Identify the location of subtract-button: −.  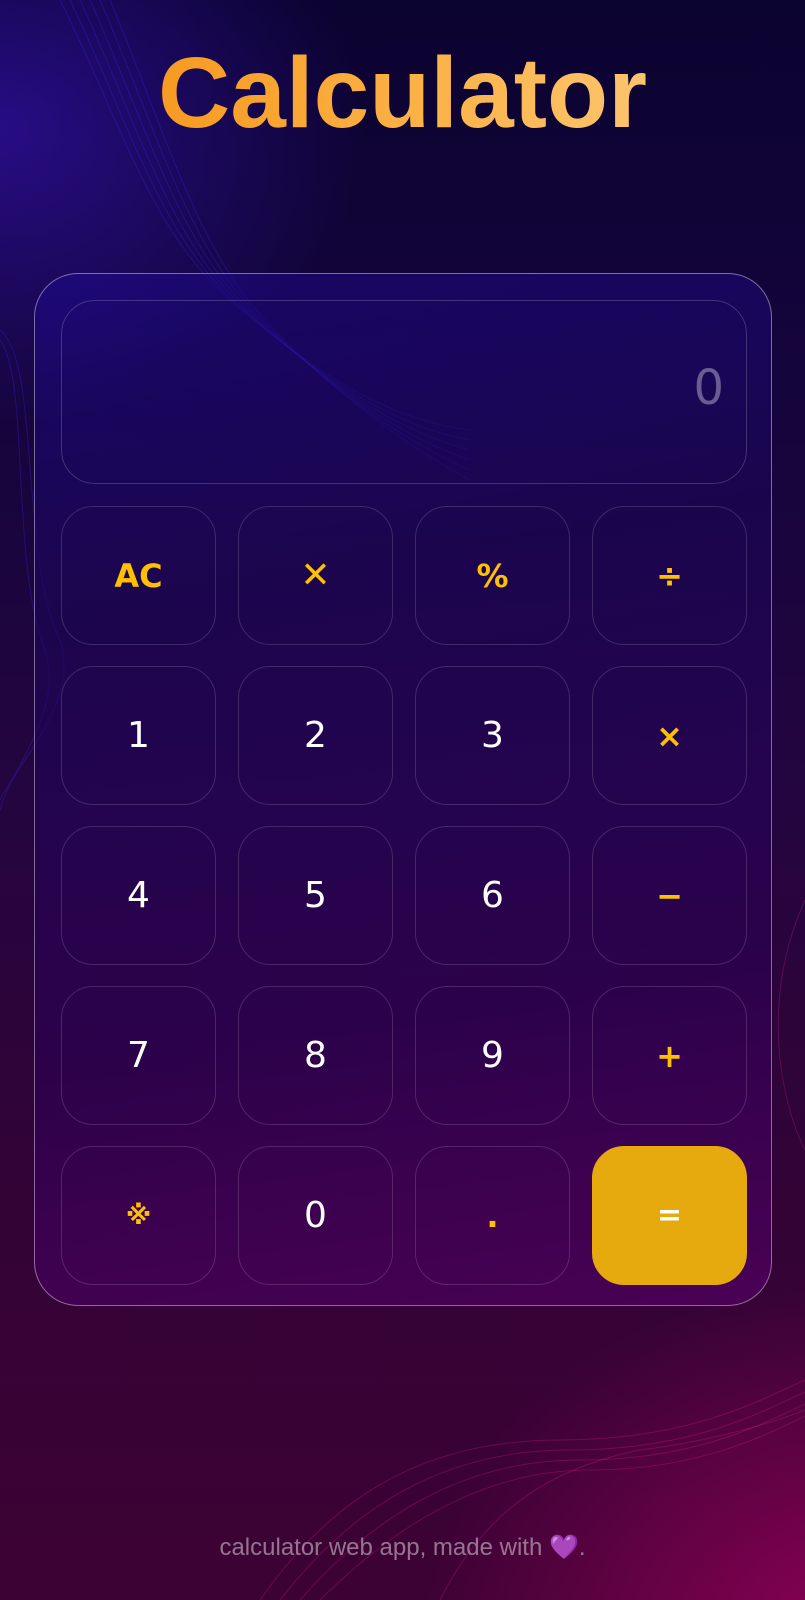
(669, 895).